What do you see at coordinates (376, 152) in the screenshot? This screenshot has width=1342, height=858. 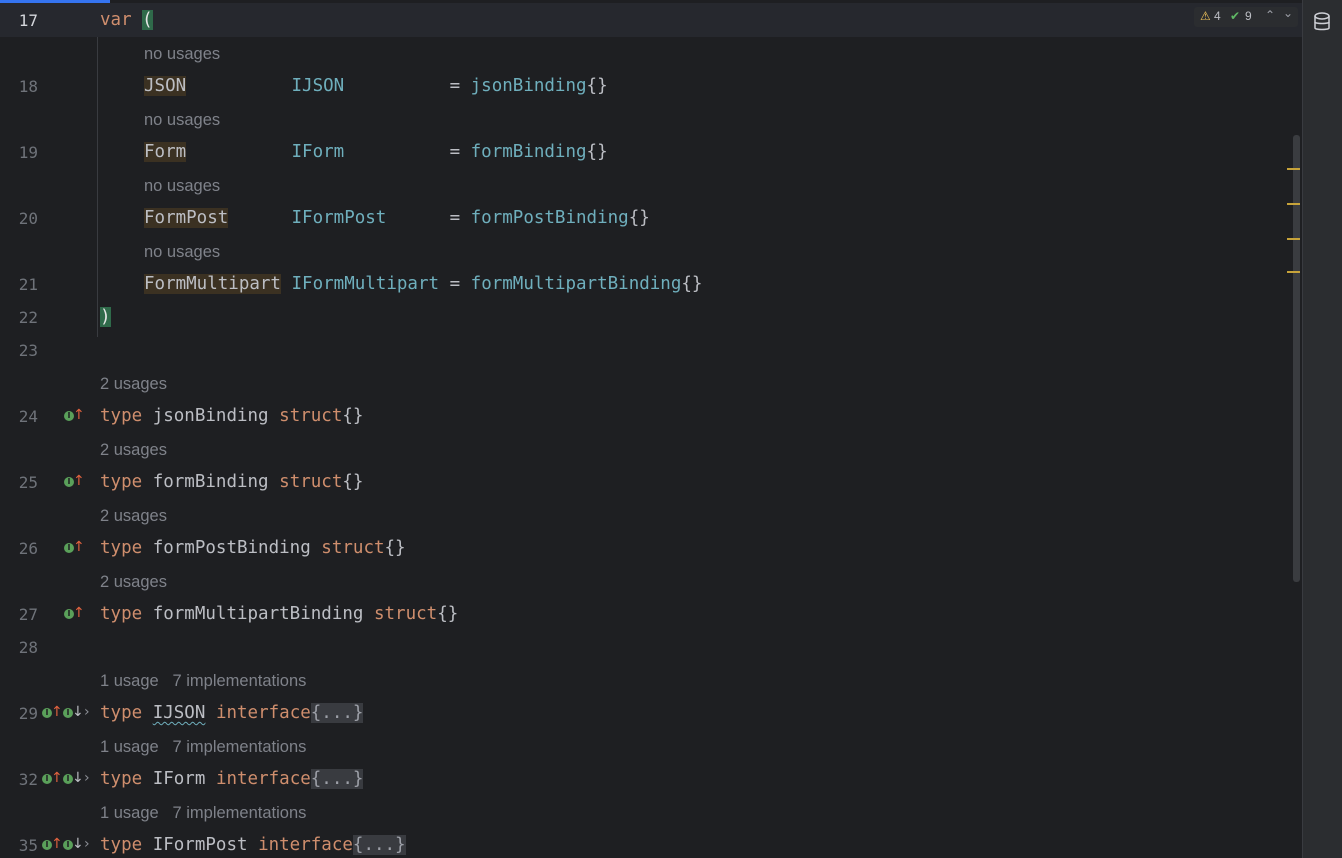 I see `code-line-19: Form IForm = formBinding{}` at bounding box center [376, 152].